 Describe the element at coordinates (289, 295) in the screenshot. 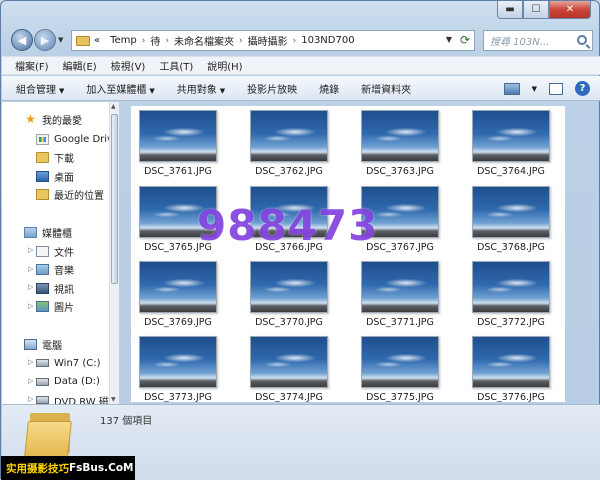

I see `file-thumbnail: DSC_3770.JPG` at that location.